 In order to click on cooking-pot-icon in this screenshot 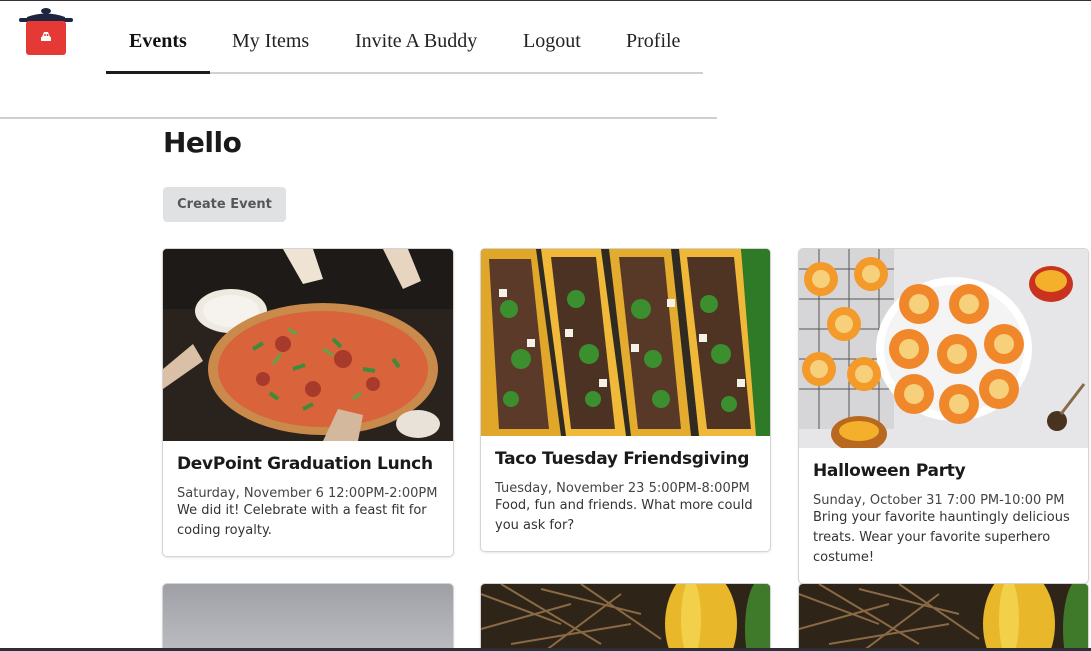, I will do `click(46, 31)`.